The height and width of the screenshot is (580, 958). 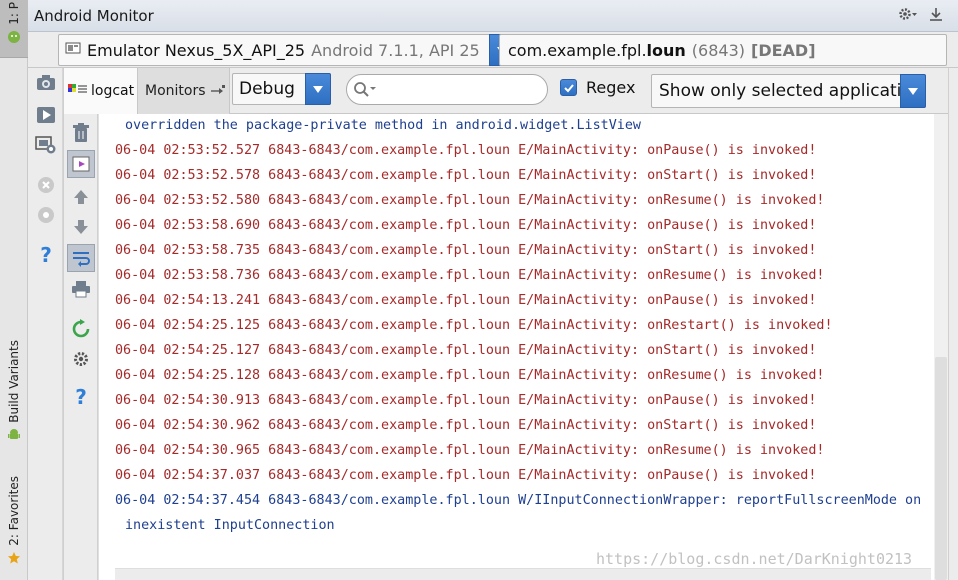 What do you see at coordinates (14, 381) in the screenshot?
I see `build-variants-label: Build Variants` at bounding box center [14, 381].